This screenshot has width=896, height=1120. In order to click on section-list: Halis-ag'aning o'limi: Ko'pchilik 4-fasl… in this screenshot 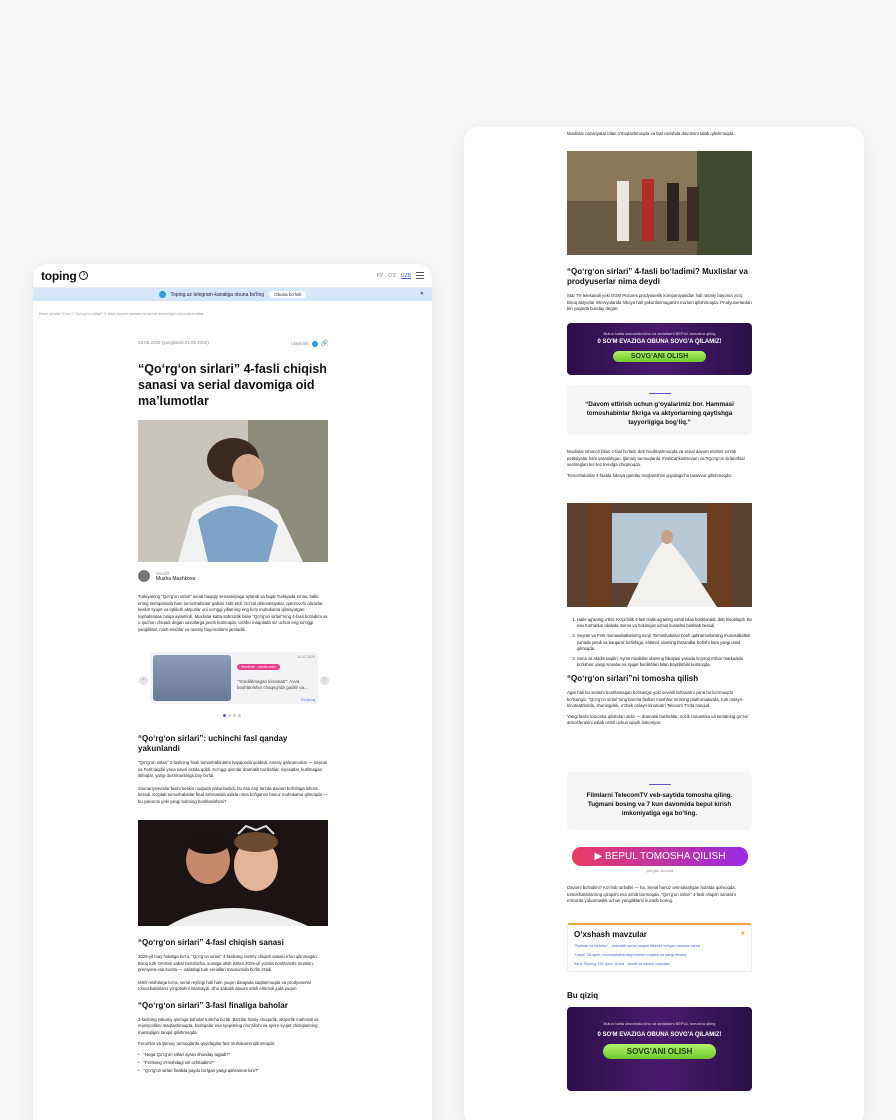, I will do `click(659, 672)`.